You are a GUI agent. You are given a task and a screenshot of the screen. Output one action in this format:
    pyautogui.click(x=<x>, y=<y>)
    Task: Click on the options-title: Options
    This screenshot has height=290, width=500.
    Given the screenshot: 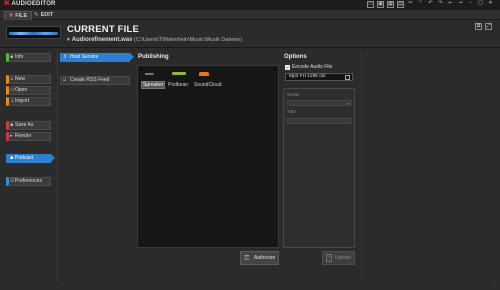 What is the action you would take?
    pyautogui.click(x=295, y=57)
    